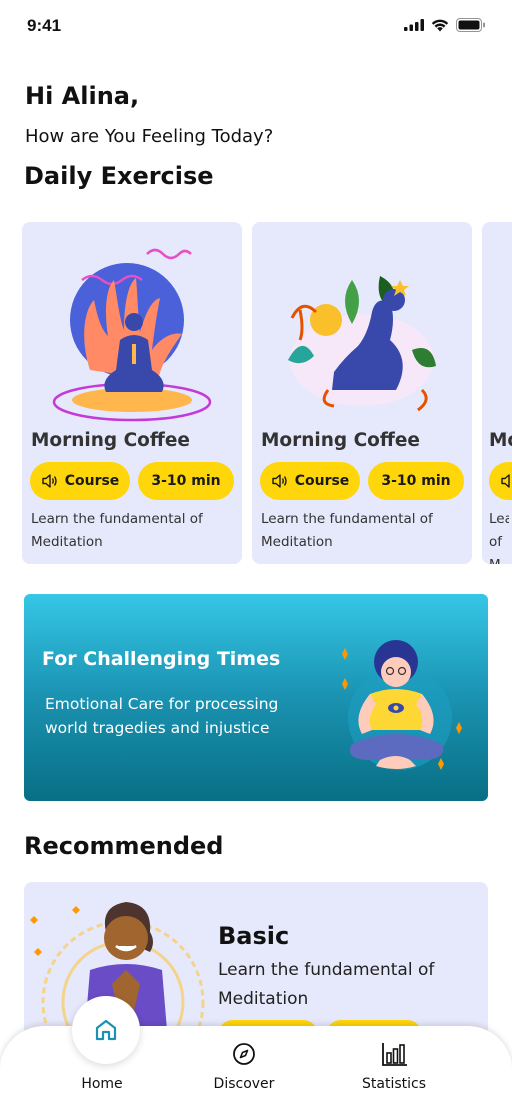 This screenshot has width=512, height=1110. I want to click on woman-with-leaves-illustration, so click(362, 344).